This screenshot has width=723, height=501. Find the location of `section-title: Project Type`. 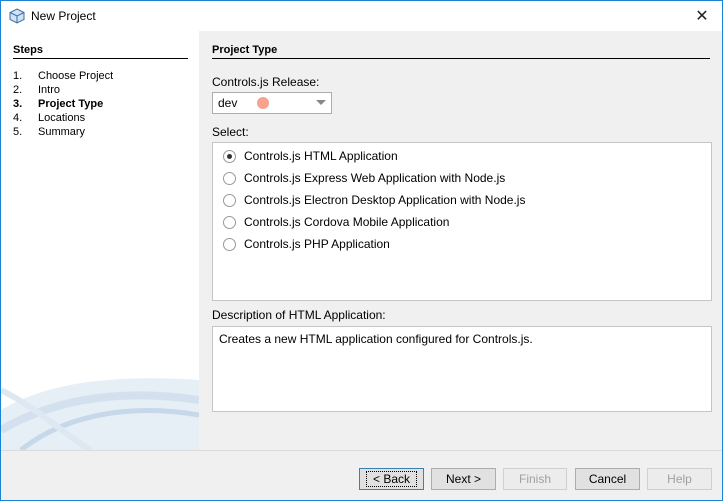

section-title: Project Type is located at coordinates (245, 50).